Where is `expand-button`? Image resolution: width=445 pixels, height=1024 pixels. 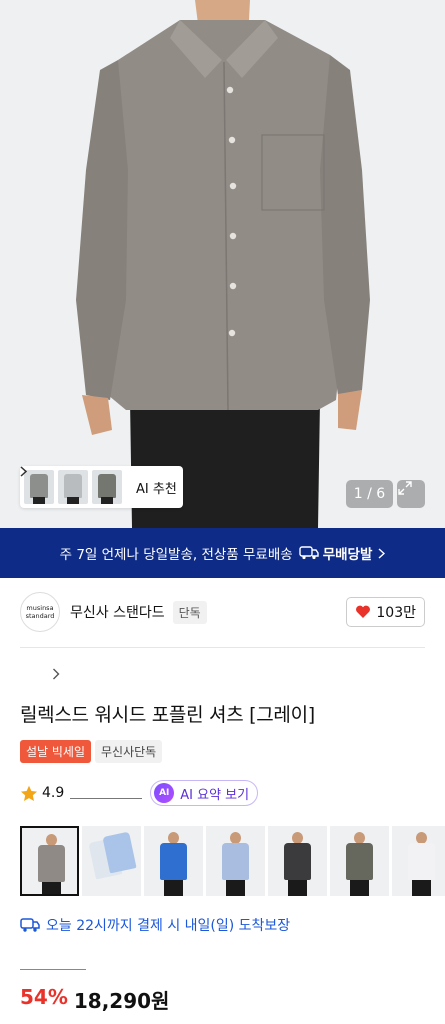
expand-button is located at coordinates (411, 494).